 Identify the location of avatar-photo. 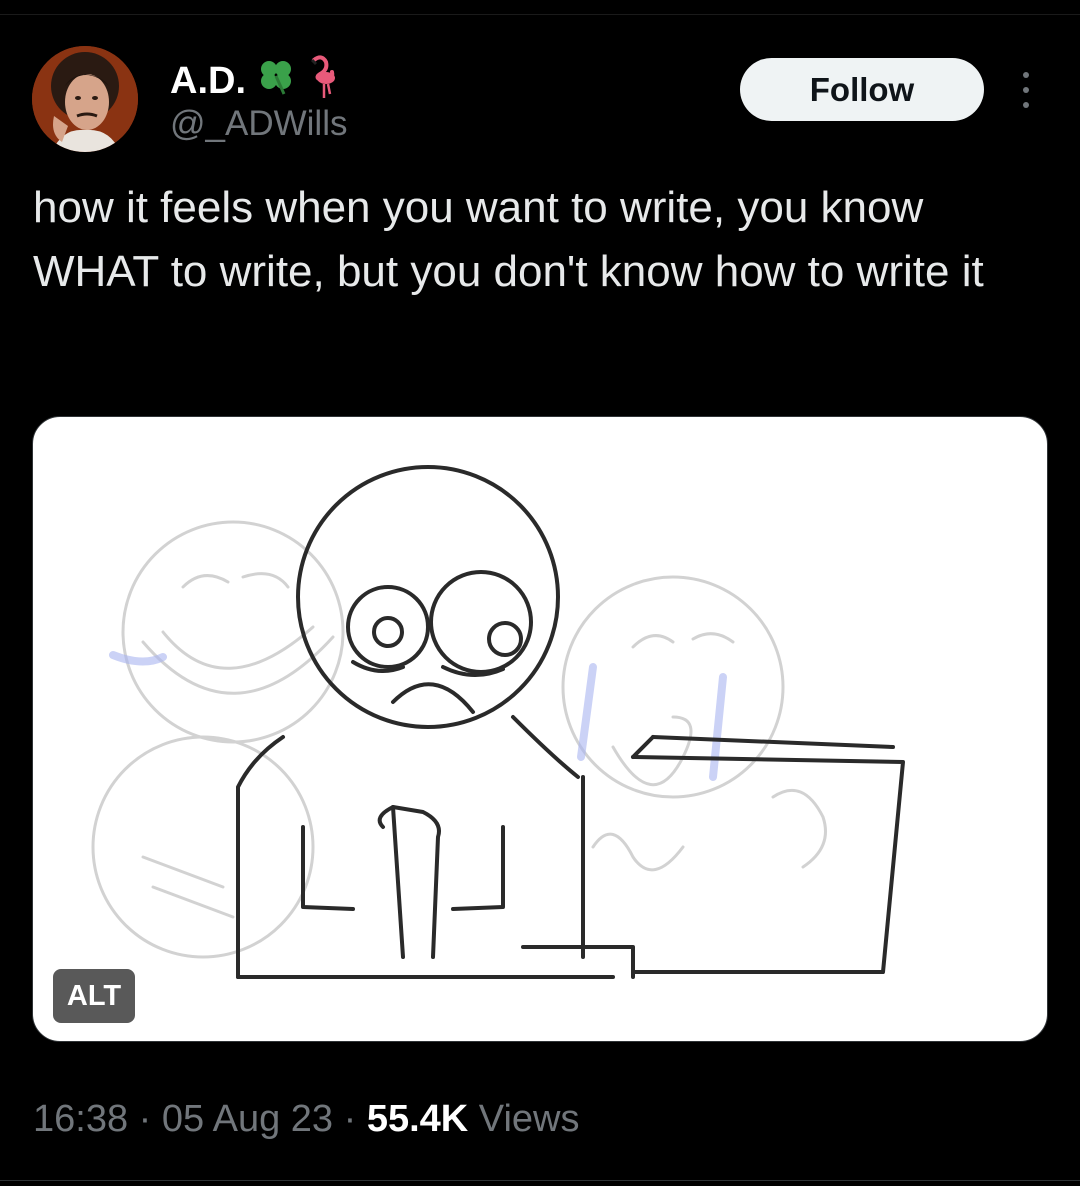
(85, 99).